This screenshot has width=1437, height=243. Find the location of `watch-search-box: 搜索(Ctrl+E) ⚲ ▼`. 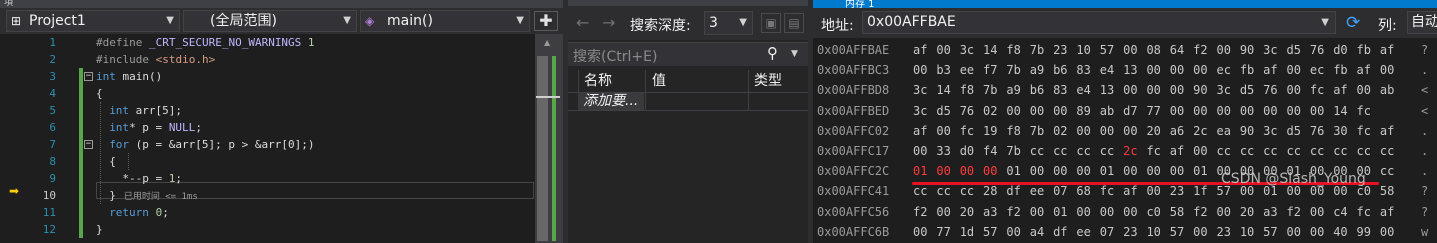

watch-search-box: 搜索(Ctrl+E) ⚲ ▼ is located at coordinates (688, 54).